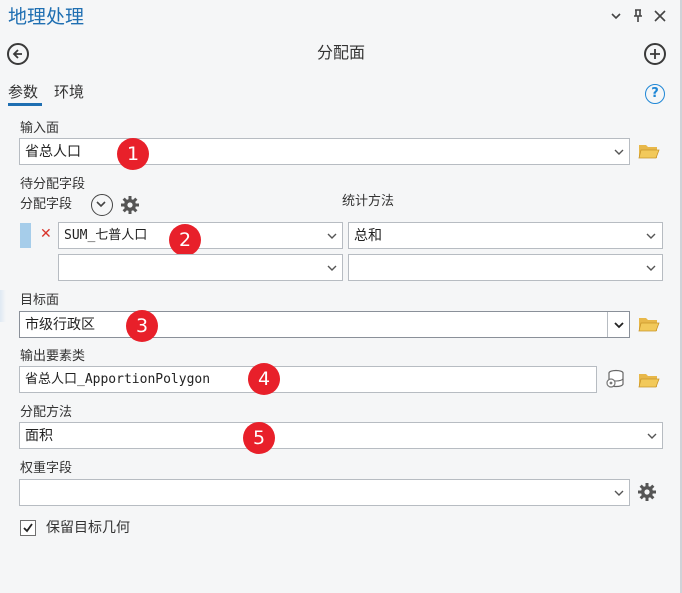 The height and width of the screenshot is (593, 682). Describe the element at coordinates (133, 154) in the screenshot. I see `step-badge-1: 1` at that location.